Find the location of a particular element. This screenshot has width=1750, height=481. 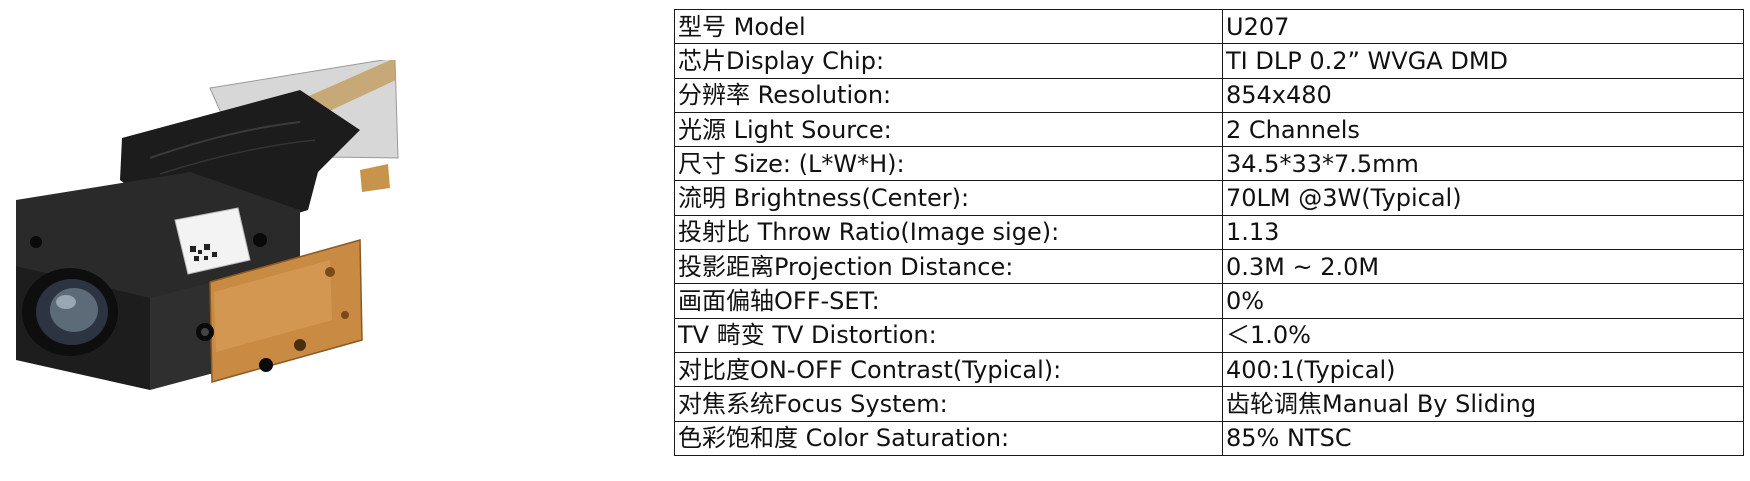

spec-label: TV 畸变 TV Distortion: is located at coordinates (948, 335).